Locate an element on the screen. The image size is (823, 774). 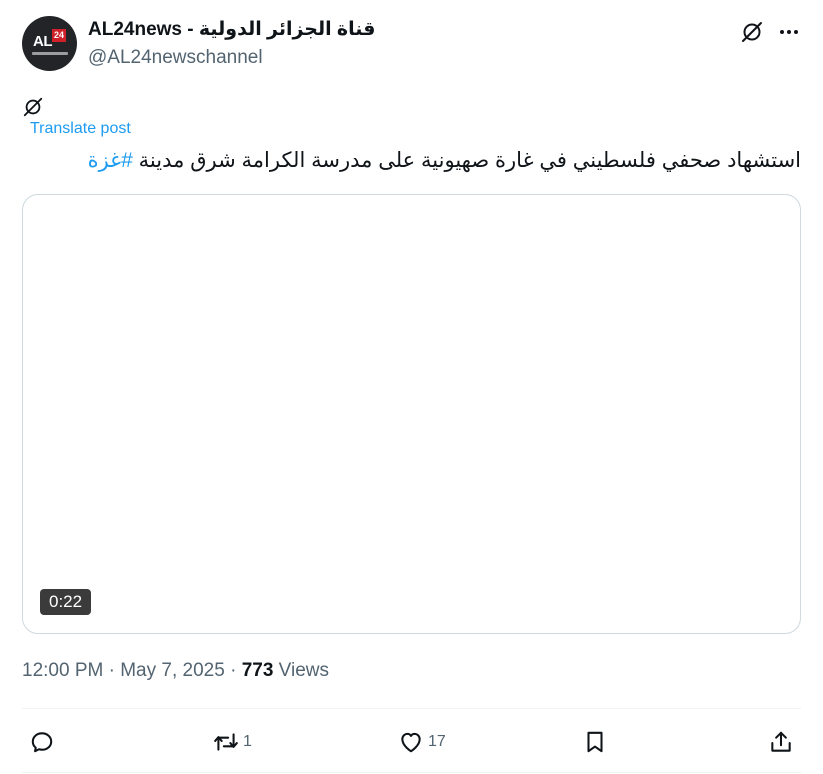
reply-icon is located at coordinates (42, 742).